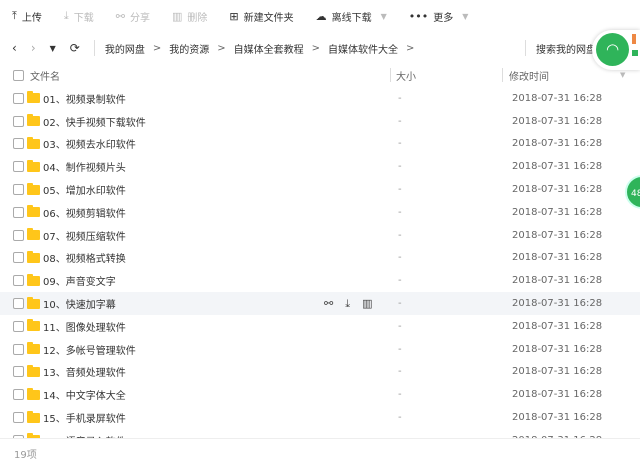 This screenshot has height=465, width=640. I want to click on wifi-widget: ◠, so click(616, 50).